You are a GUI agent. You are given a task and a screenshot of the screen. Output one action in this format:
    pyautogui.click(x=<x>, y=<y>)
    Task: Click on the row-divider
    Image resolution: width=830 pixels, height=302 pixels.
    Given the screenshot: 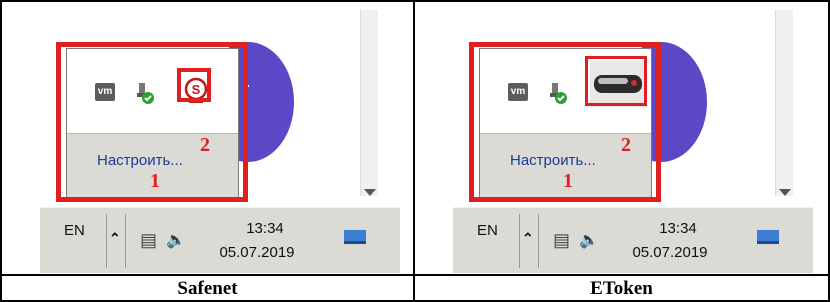 What is the action you would take?
    pyautogui.click(x=415, y=275)
    